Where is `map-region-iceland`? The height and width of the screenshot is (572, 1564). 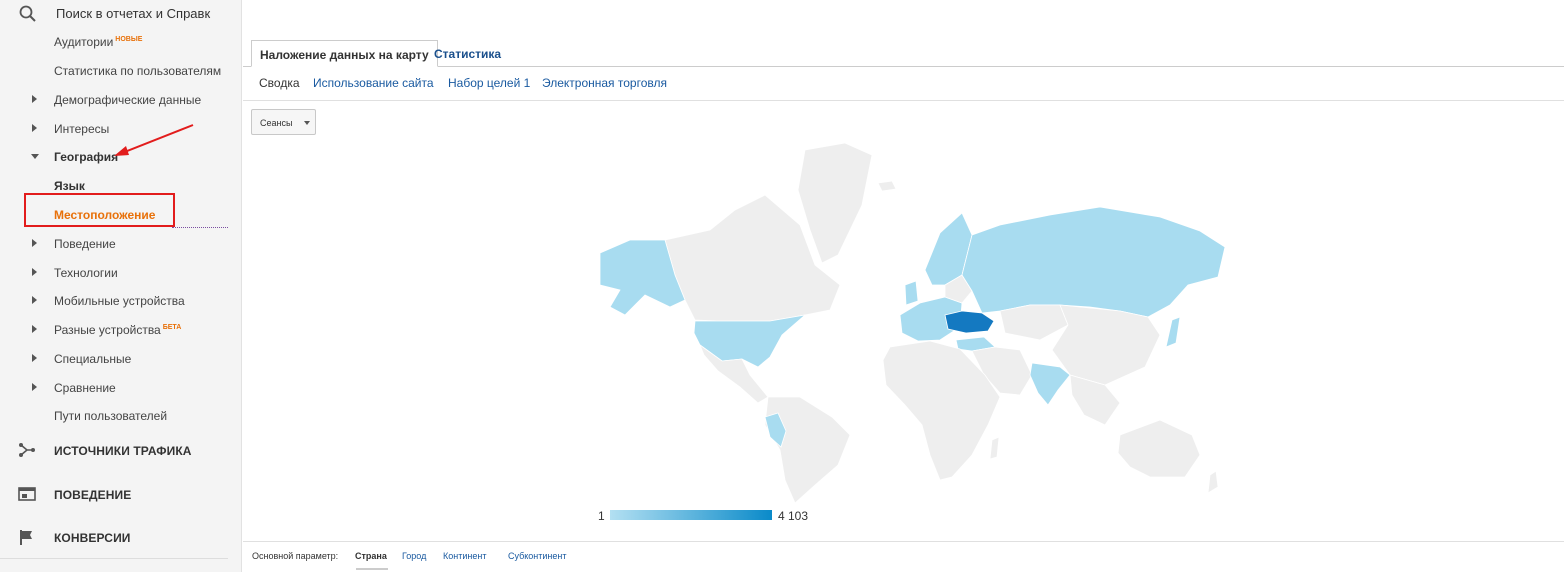
map-region-iceland is located at coordinates (887, 186).